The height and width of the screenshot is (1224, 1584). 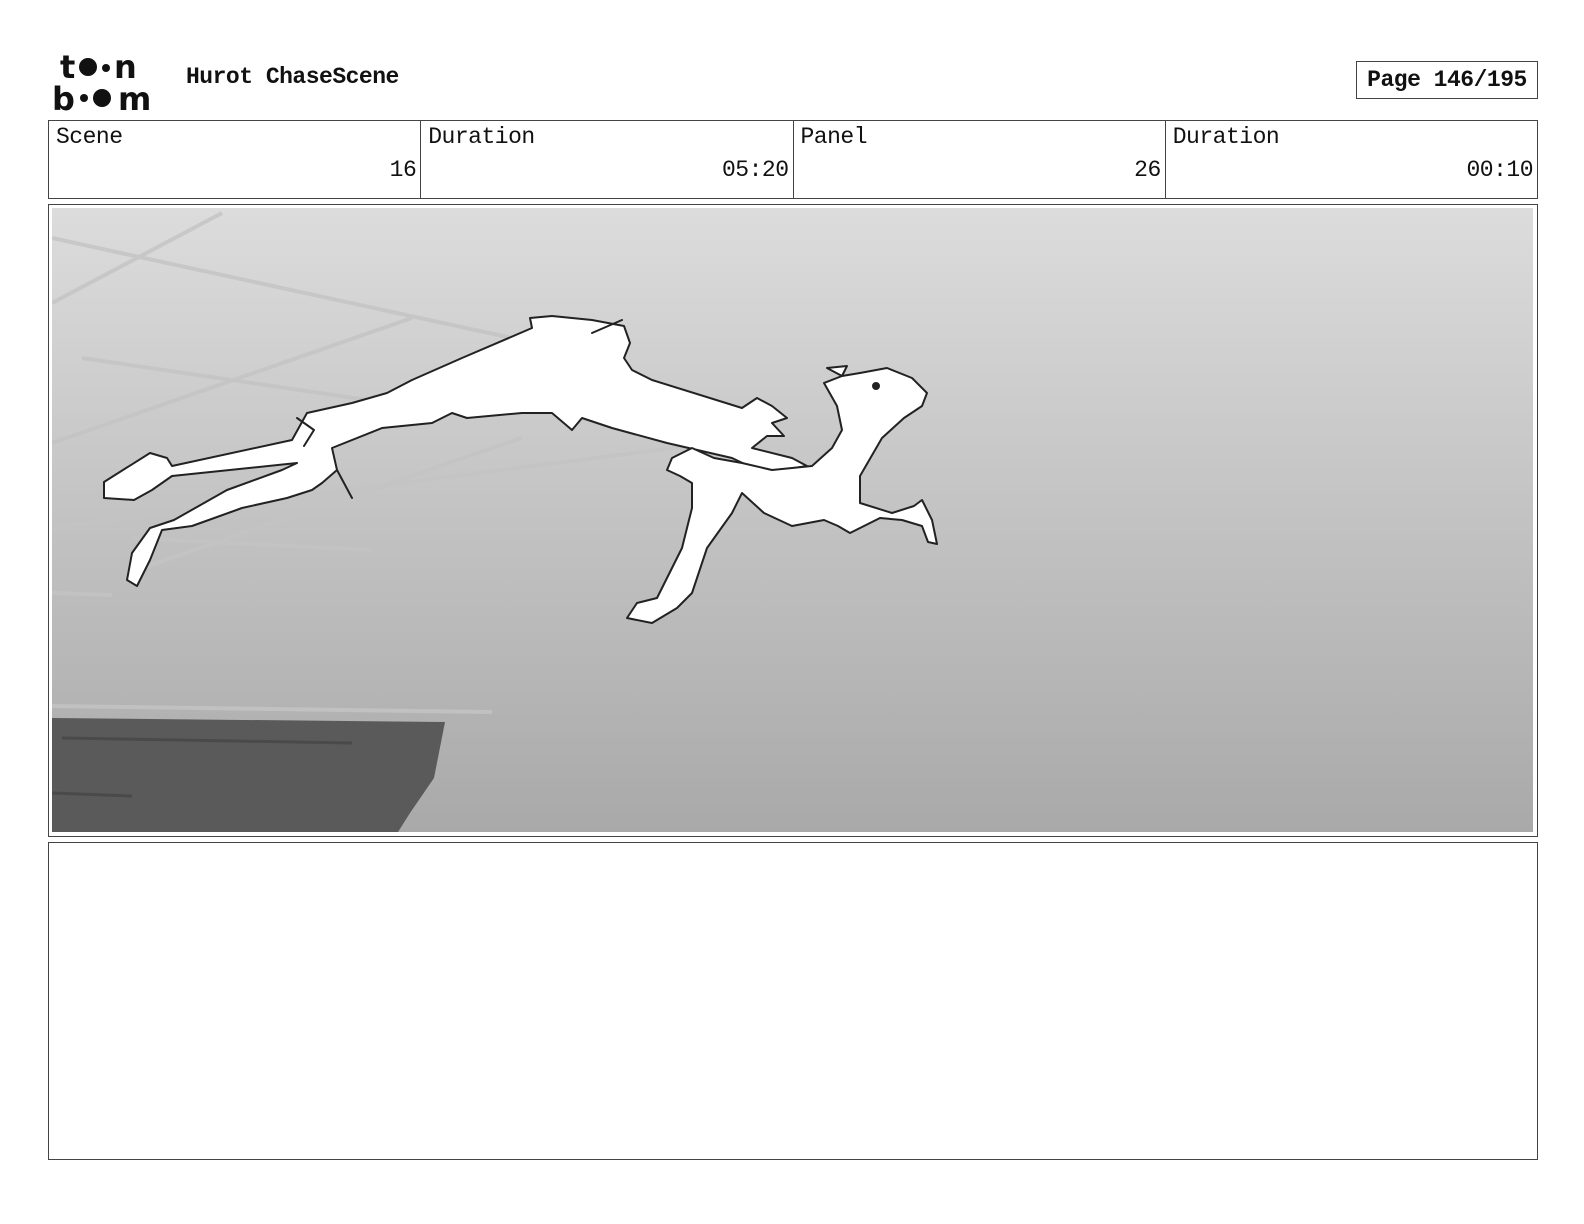 I want to click on panel-duration-label: Duration, so click(x=1226, y=137).